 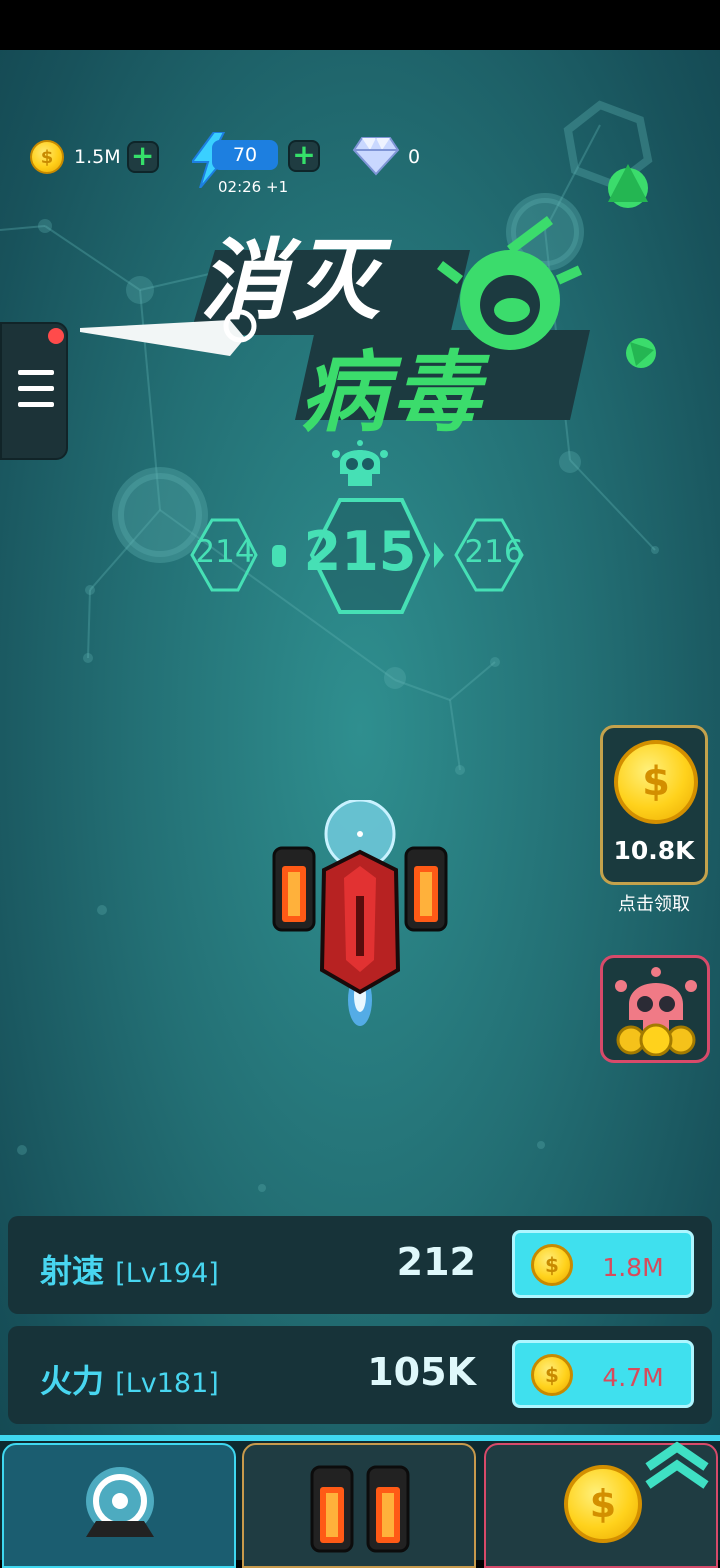 I want to click on green-virus-icon, so click(x=628, y=186).